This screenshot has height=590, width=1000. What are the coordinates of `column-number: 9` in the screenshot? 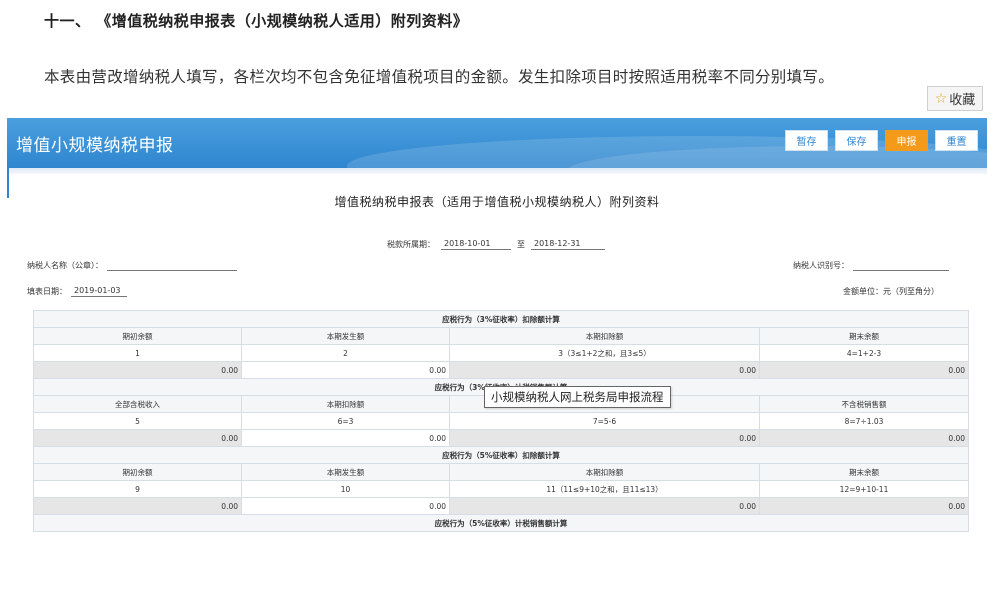 It's located at (137, 489).